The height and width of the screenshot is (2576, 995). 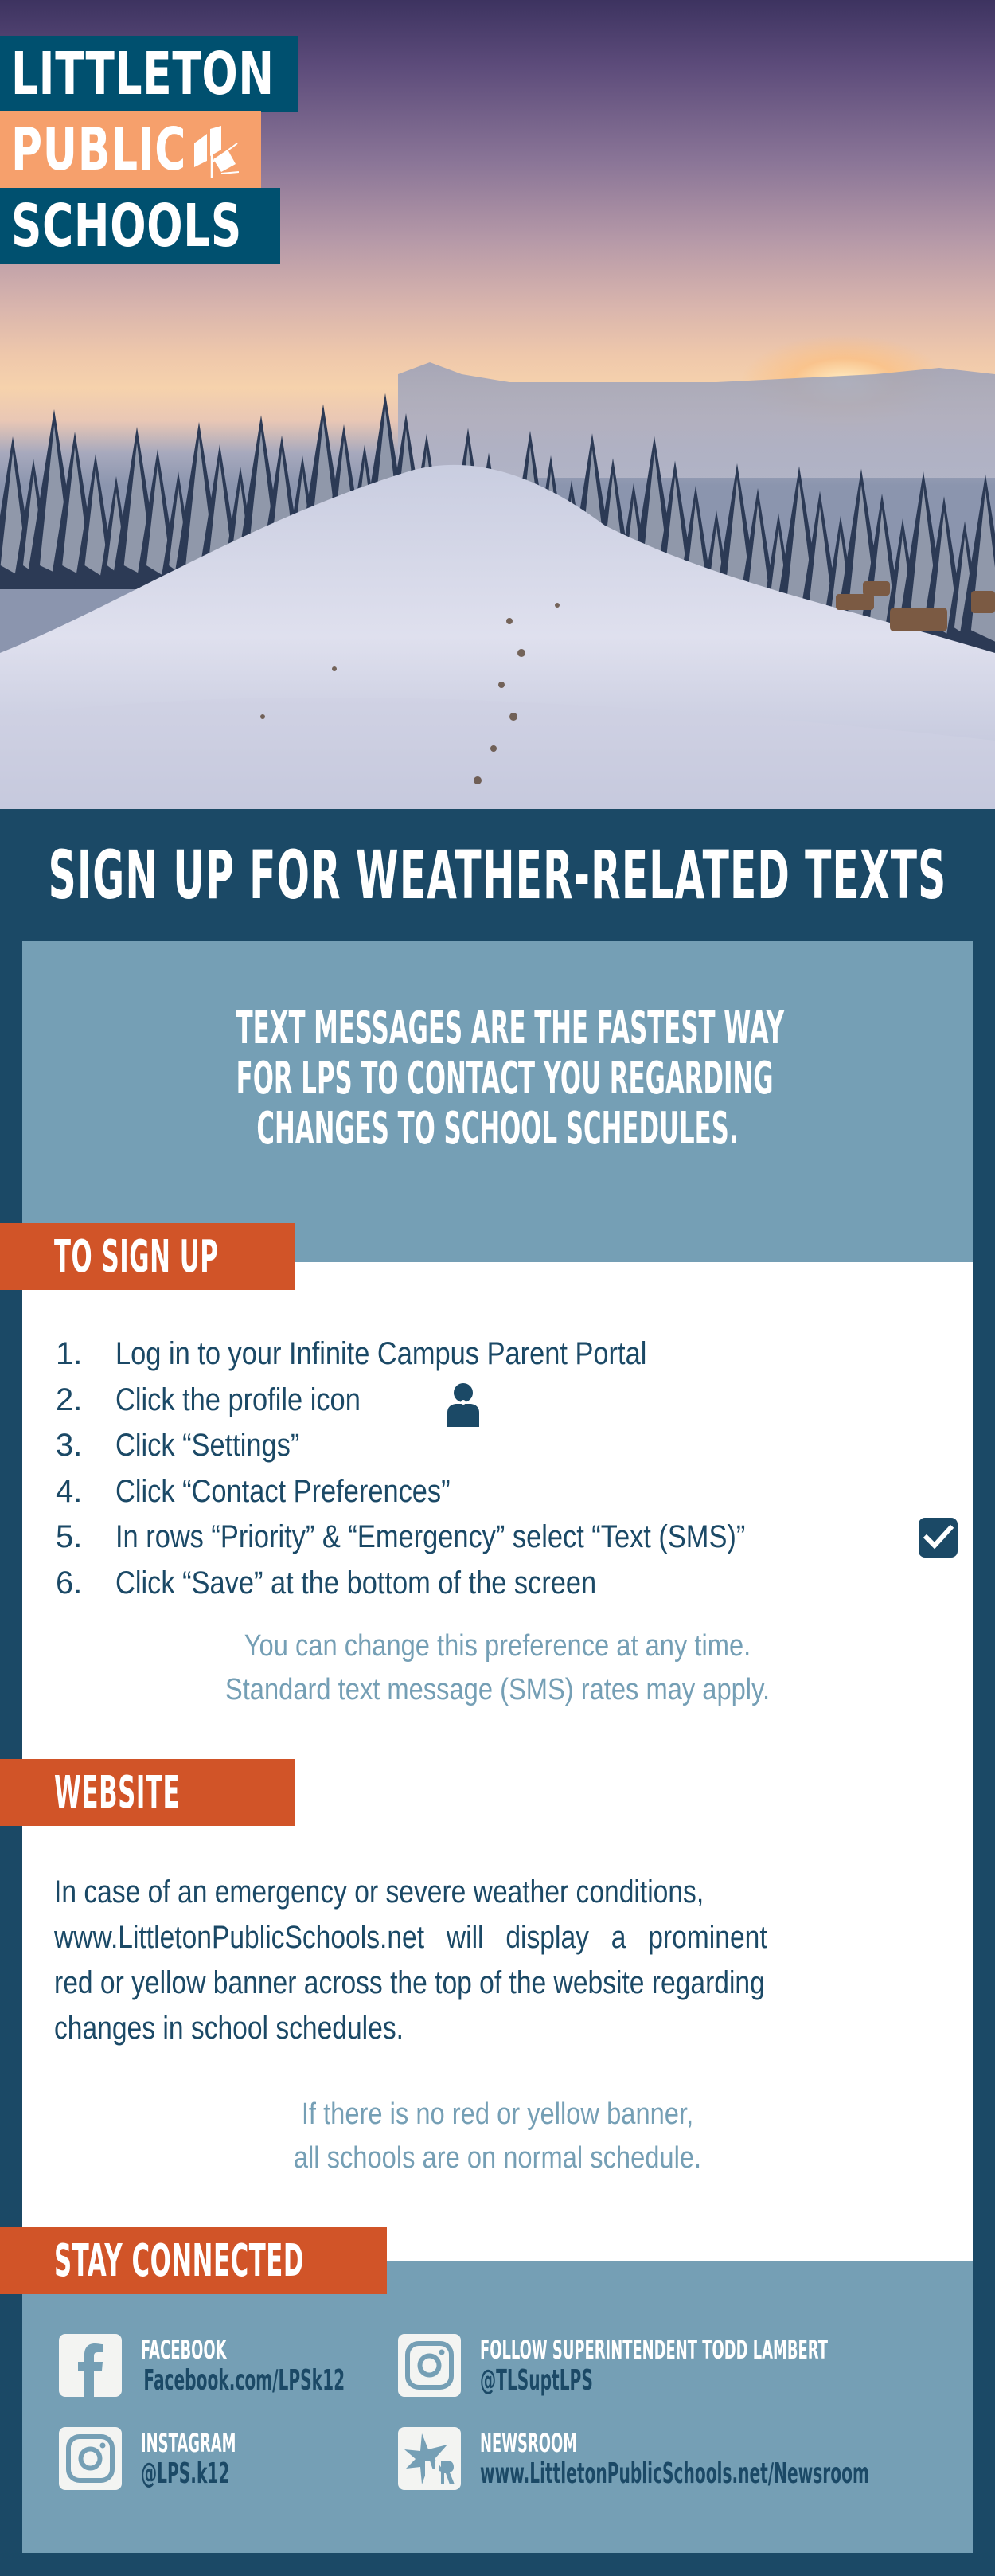 What do you see at coordinates (497, 2407) in the screenshot?
I see `stay-connected-box` at bounding box center [497, 2407].